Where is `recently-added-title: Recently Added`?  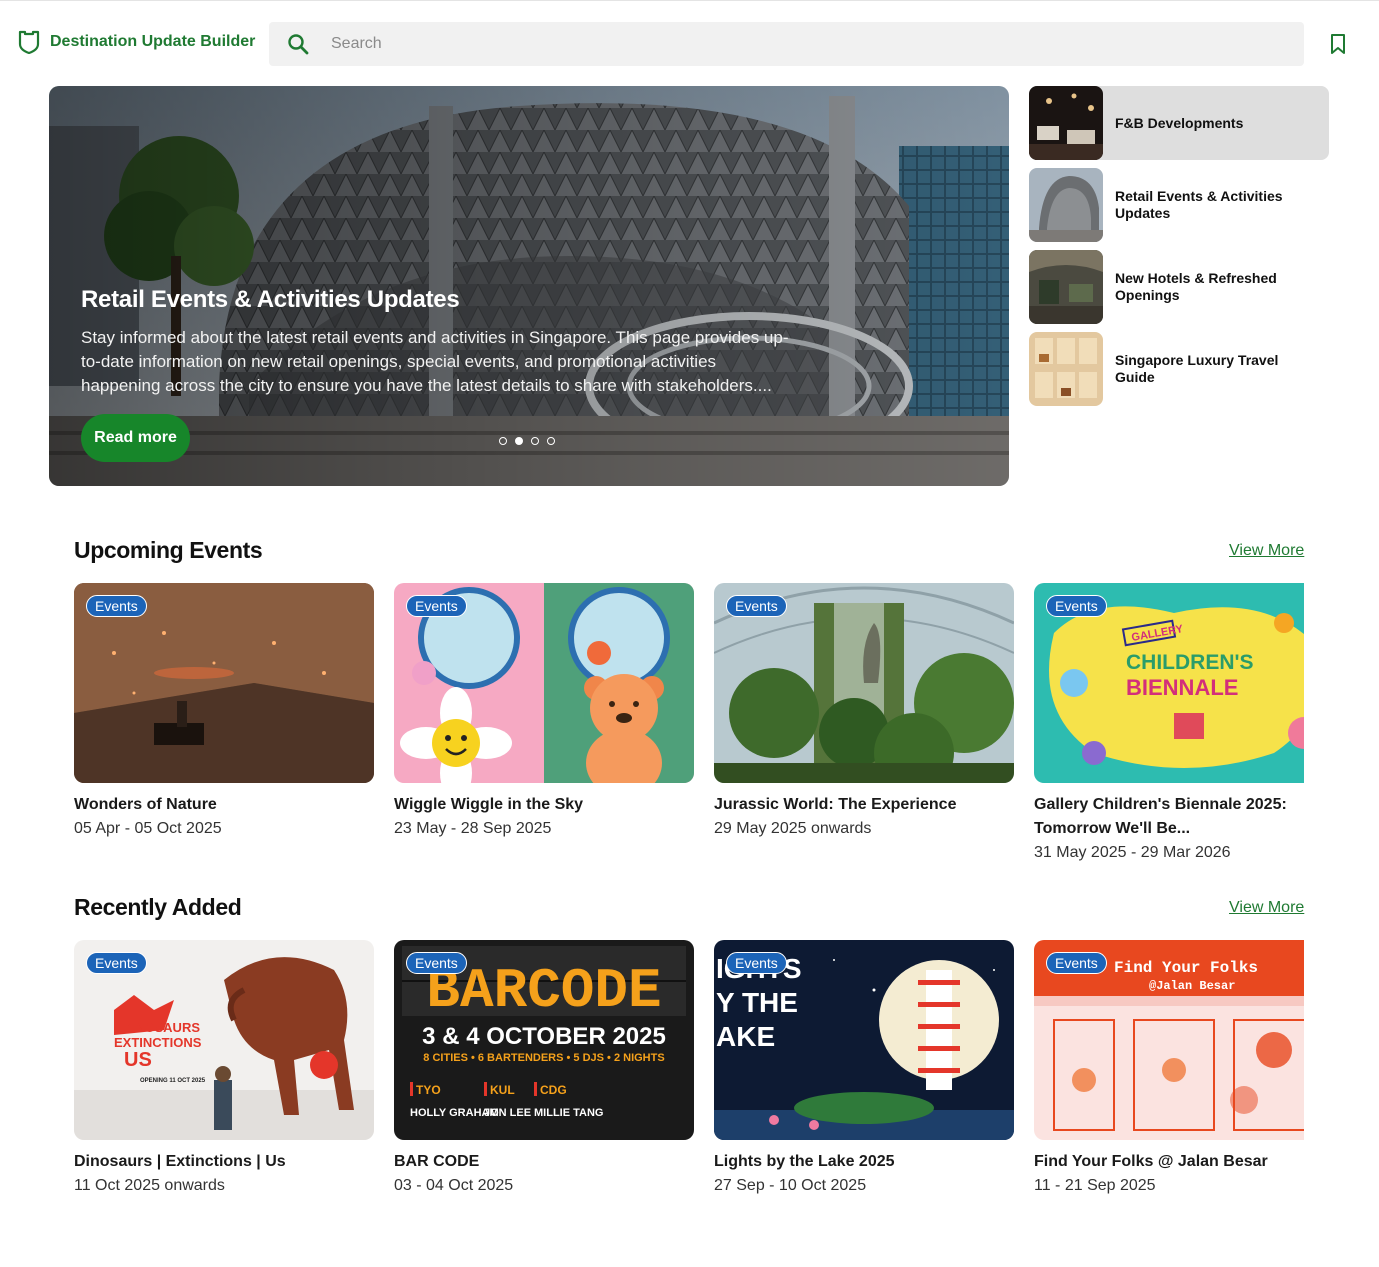
recently-added-title: Recently Added is located at coordinates (158, 907).